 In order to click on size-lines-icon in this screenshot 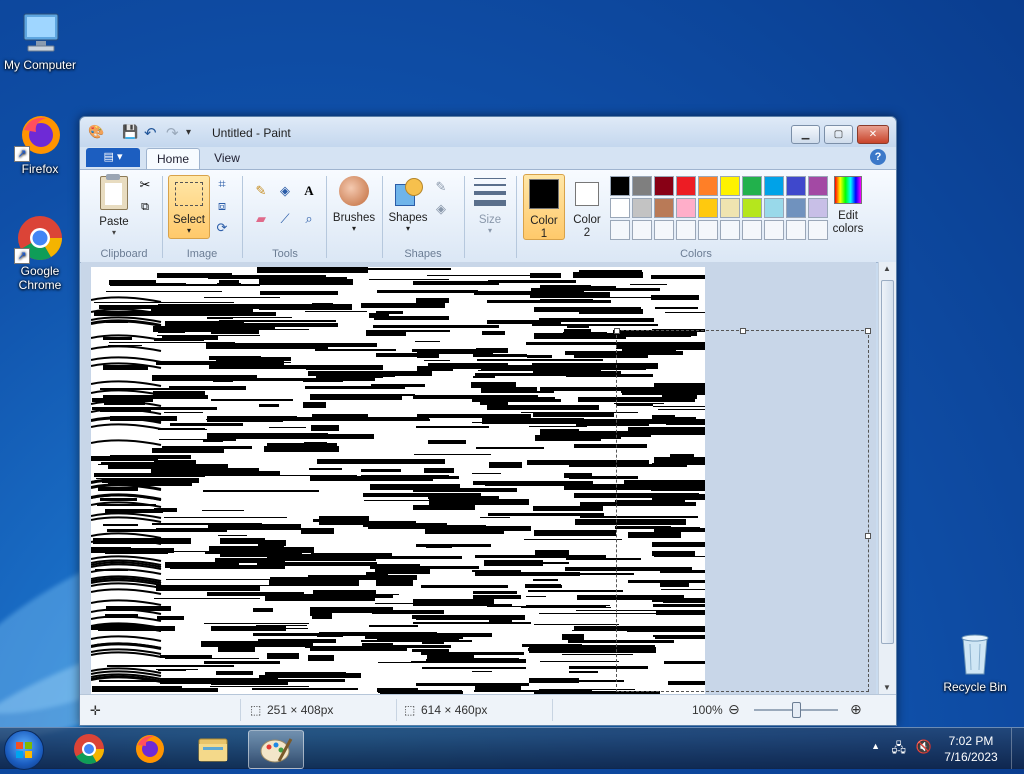, I will do `click(490, 192)`.